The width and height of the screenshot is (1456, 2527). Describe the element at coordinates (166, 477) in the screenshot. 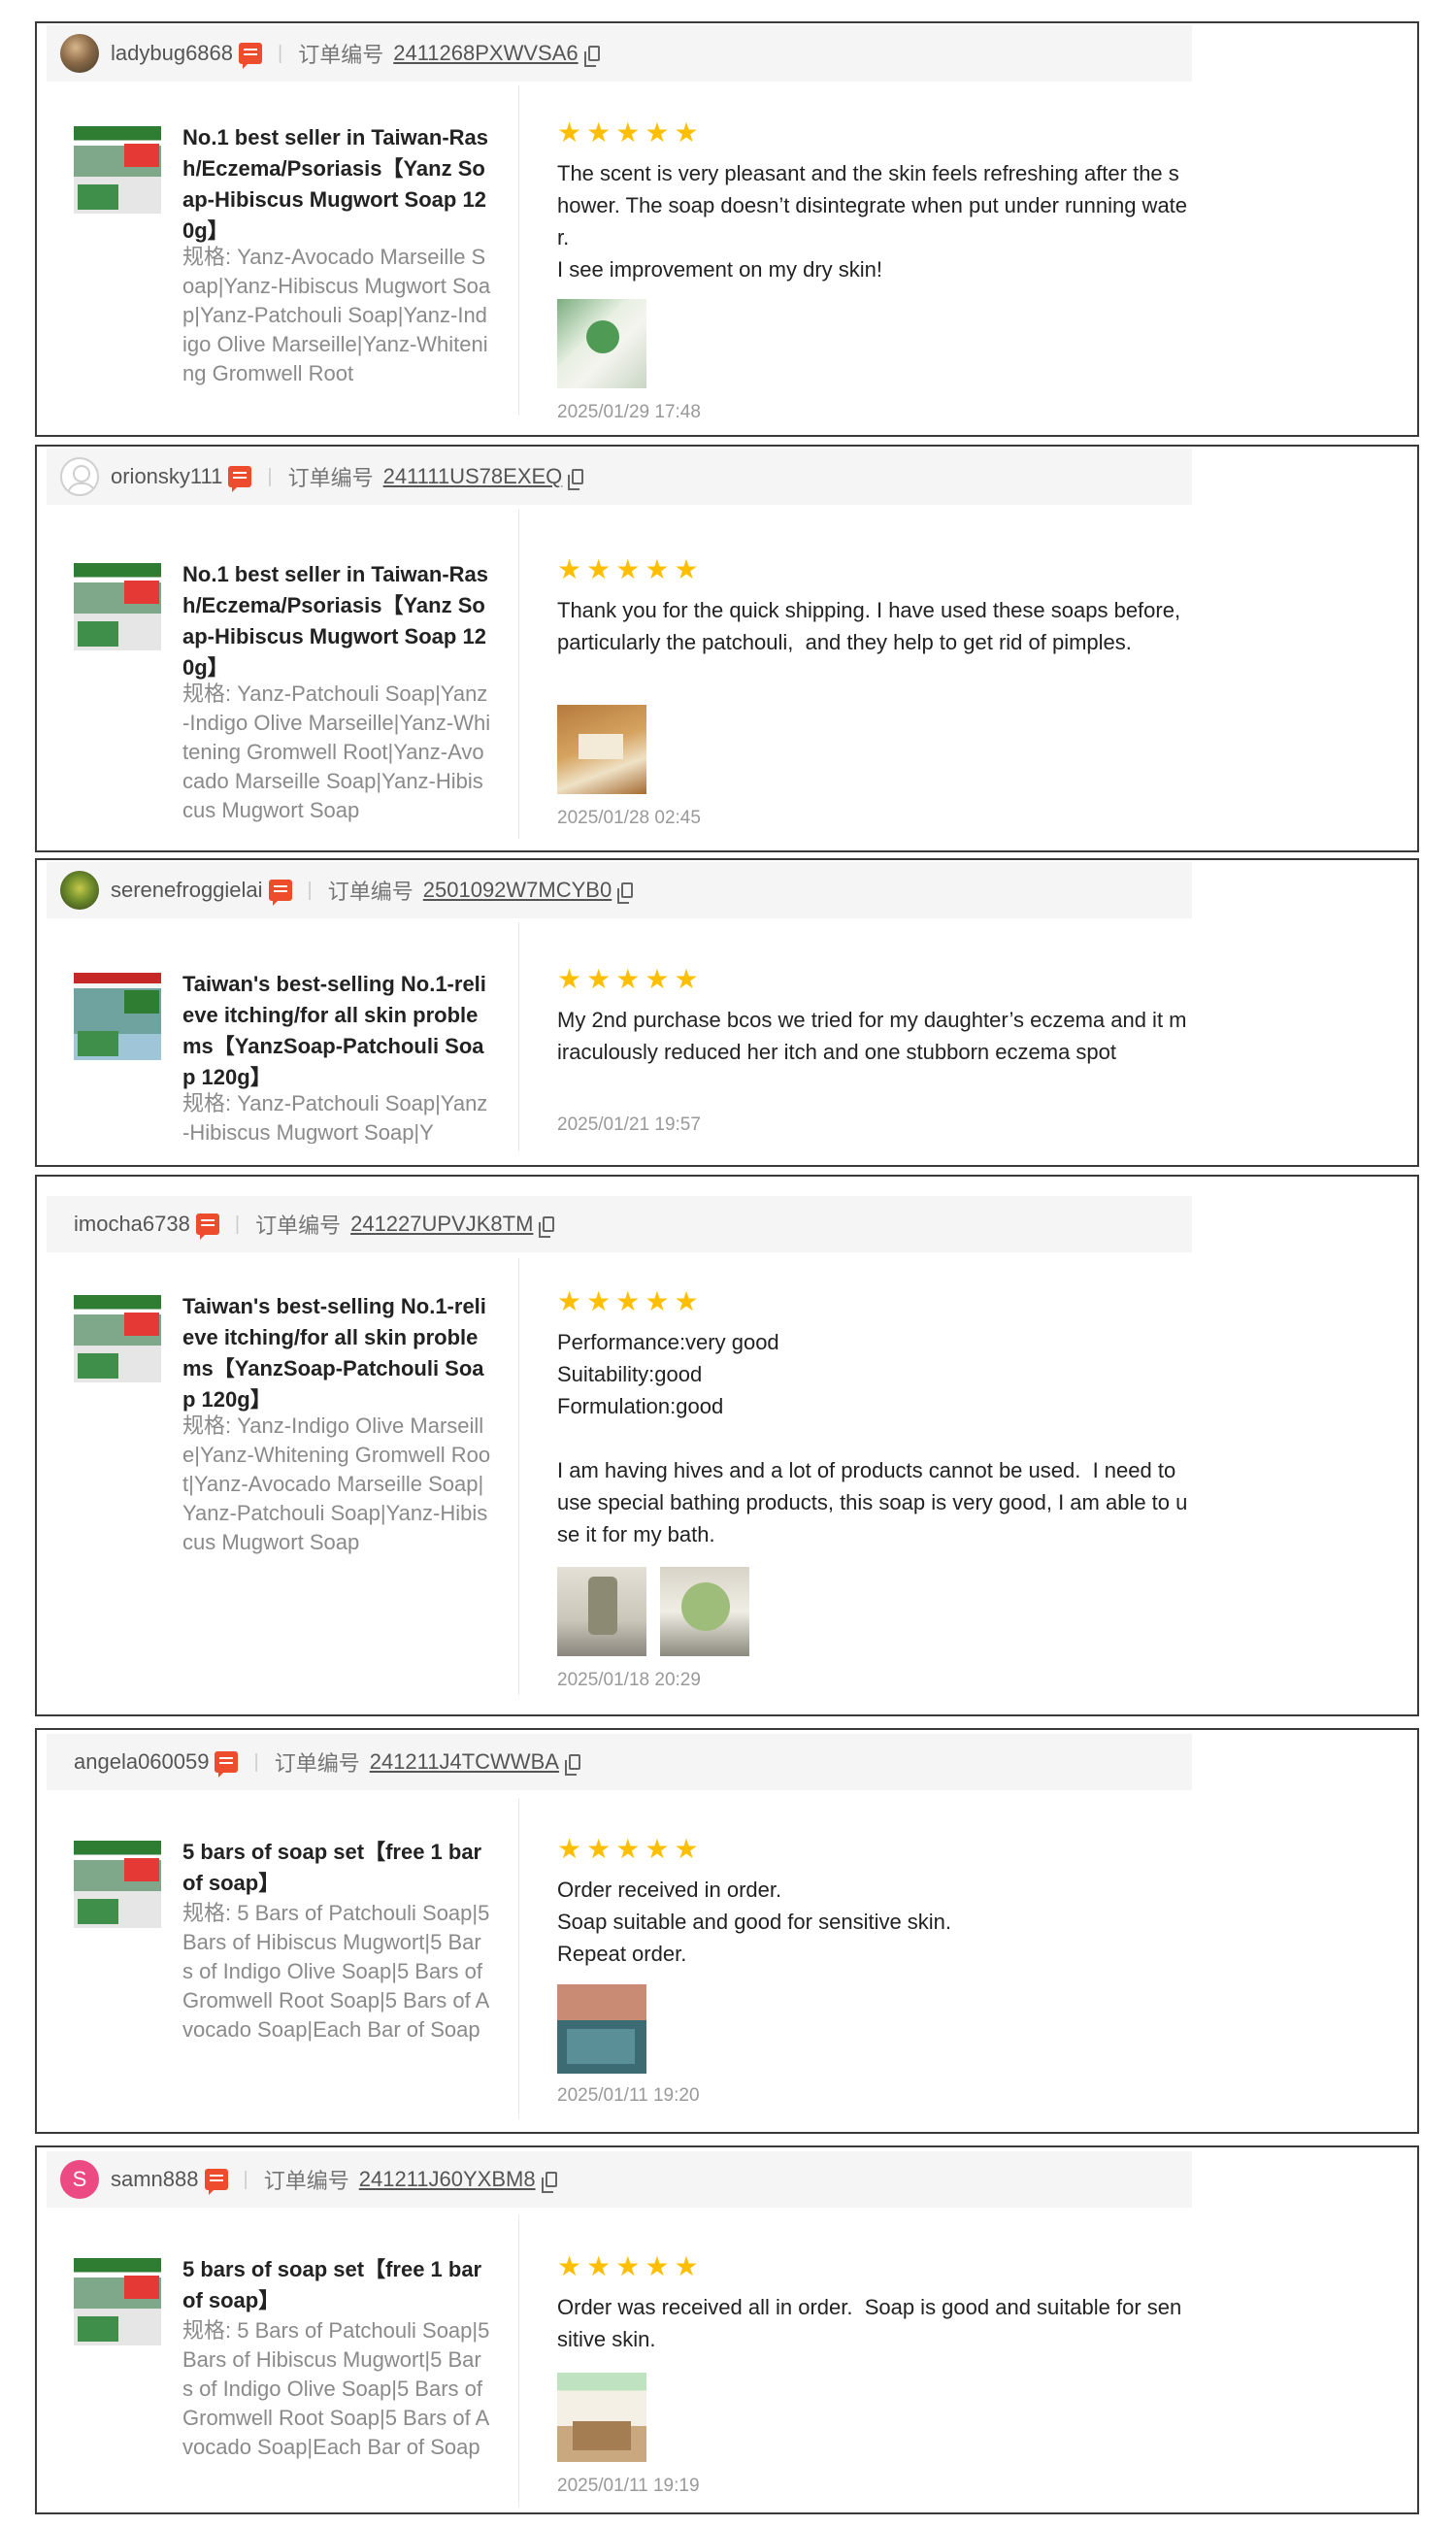

I see `username: orionsky111` at that location.